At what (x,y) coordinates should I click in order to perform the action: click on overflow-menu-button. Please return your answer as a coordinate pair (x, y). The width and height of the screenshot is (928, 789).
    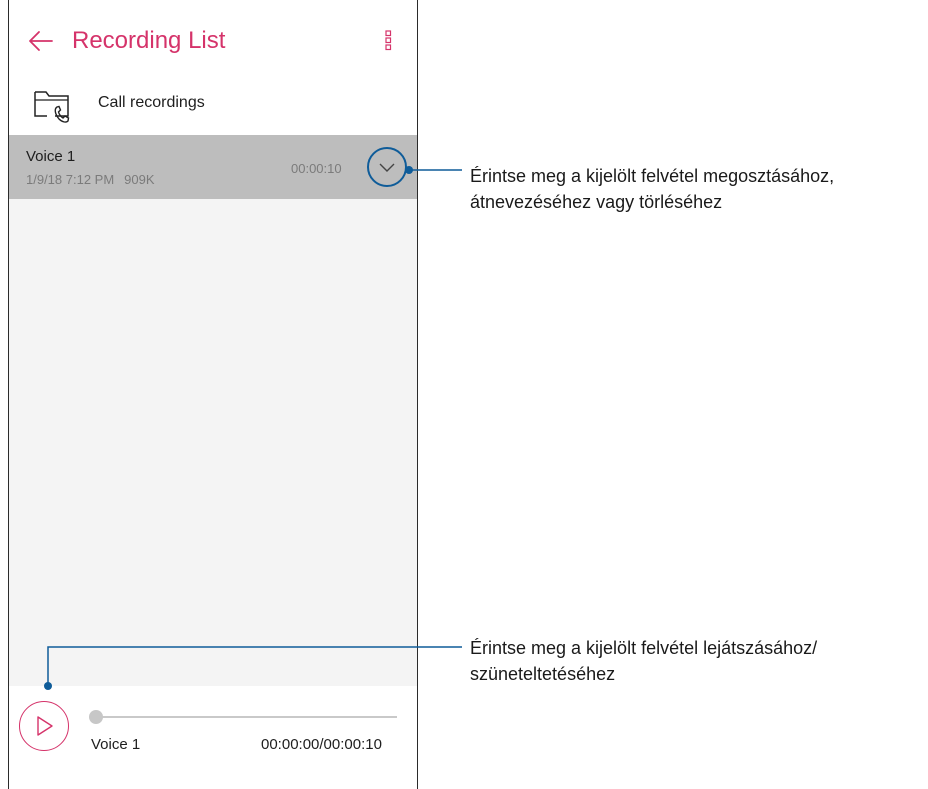
    Looking at the image, I should click on (389, 41).